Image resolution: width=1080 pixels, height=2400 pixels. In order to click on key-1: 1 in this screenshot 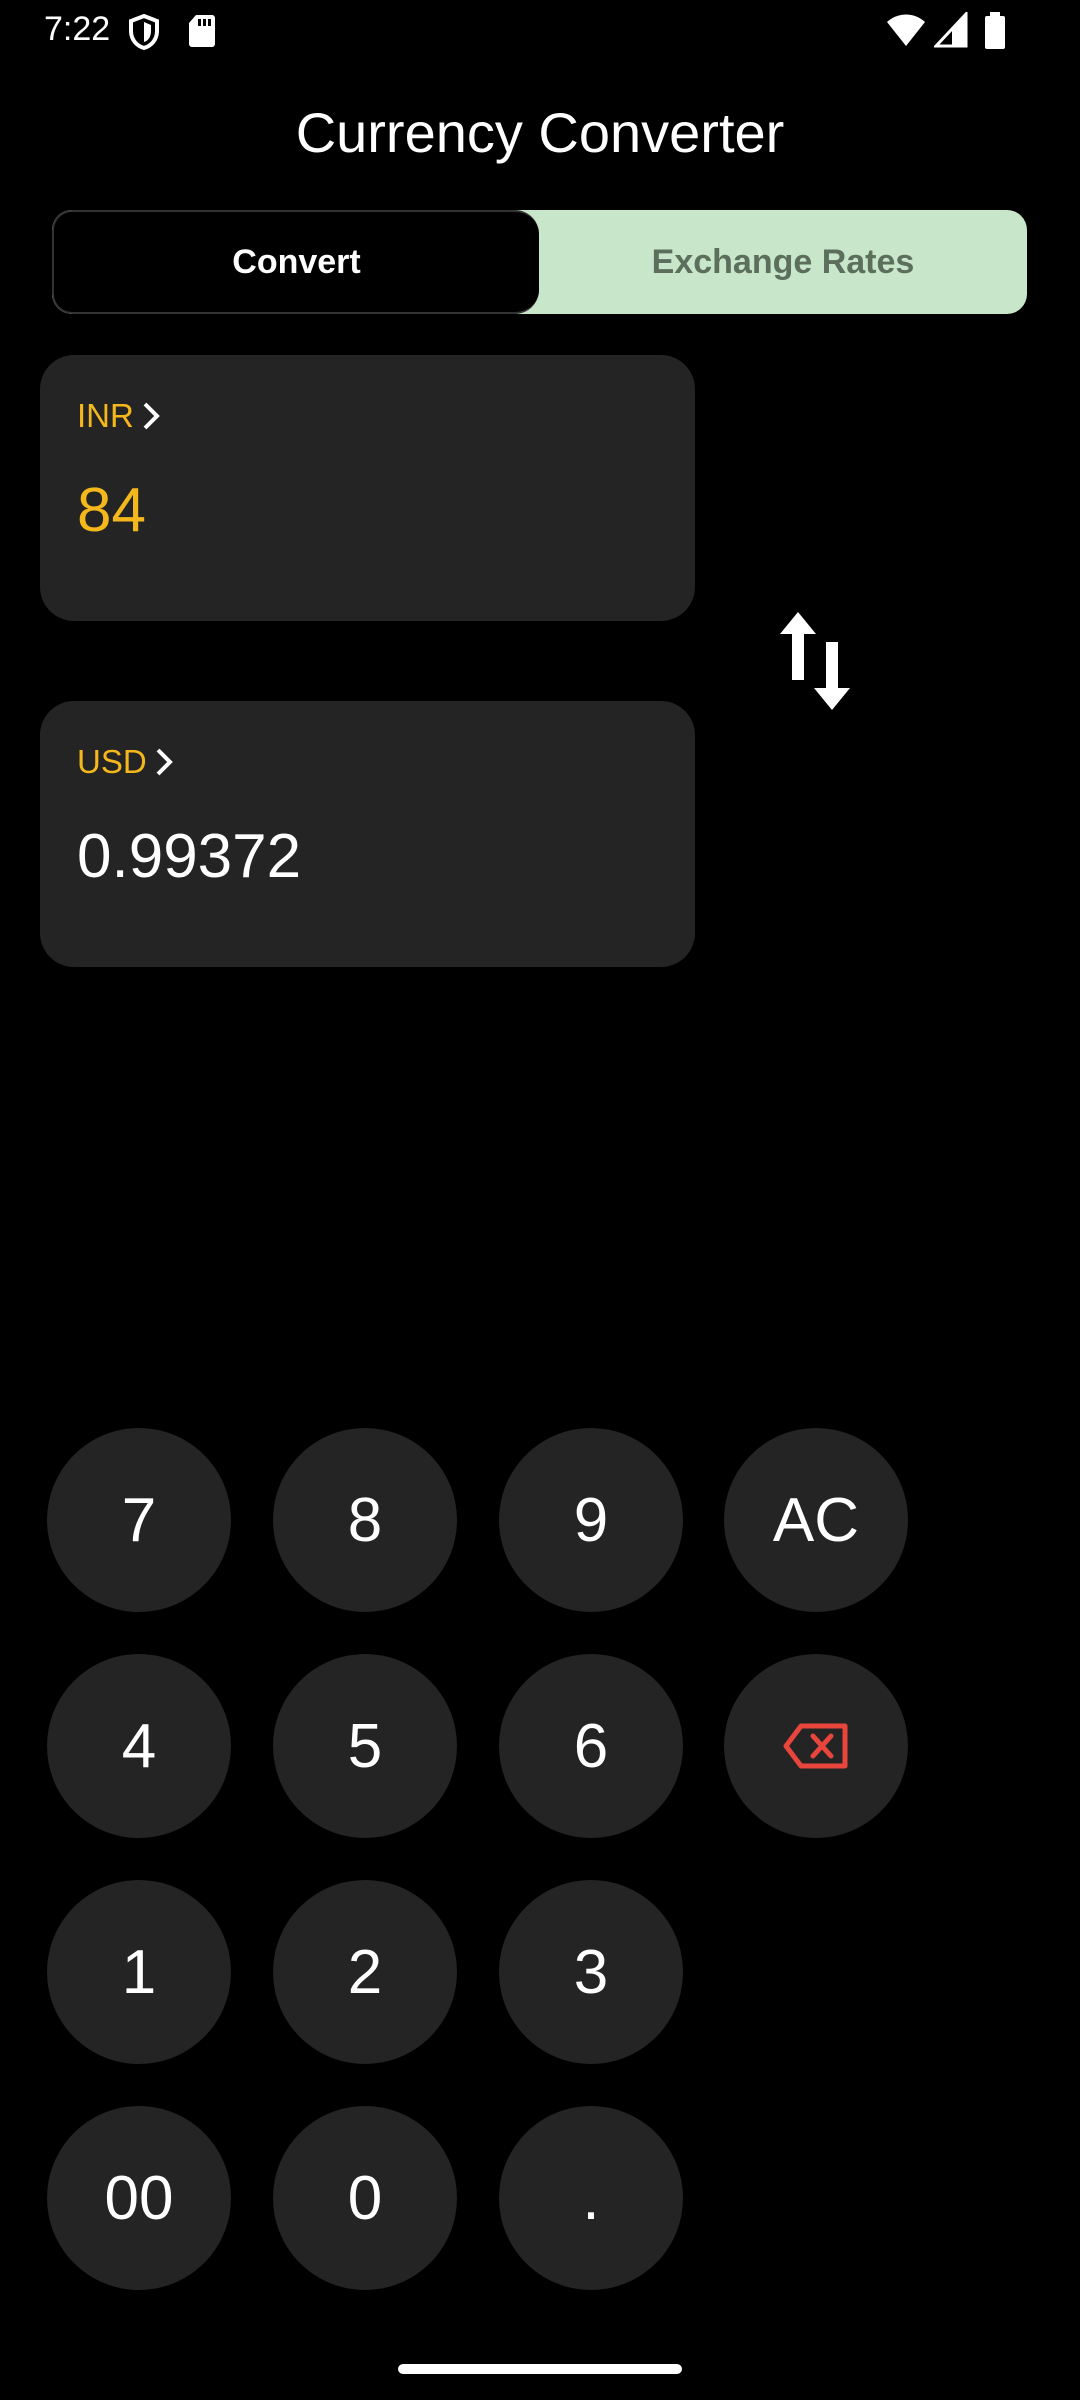, I will do `click(139, 1972)`.